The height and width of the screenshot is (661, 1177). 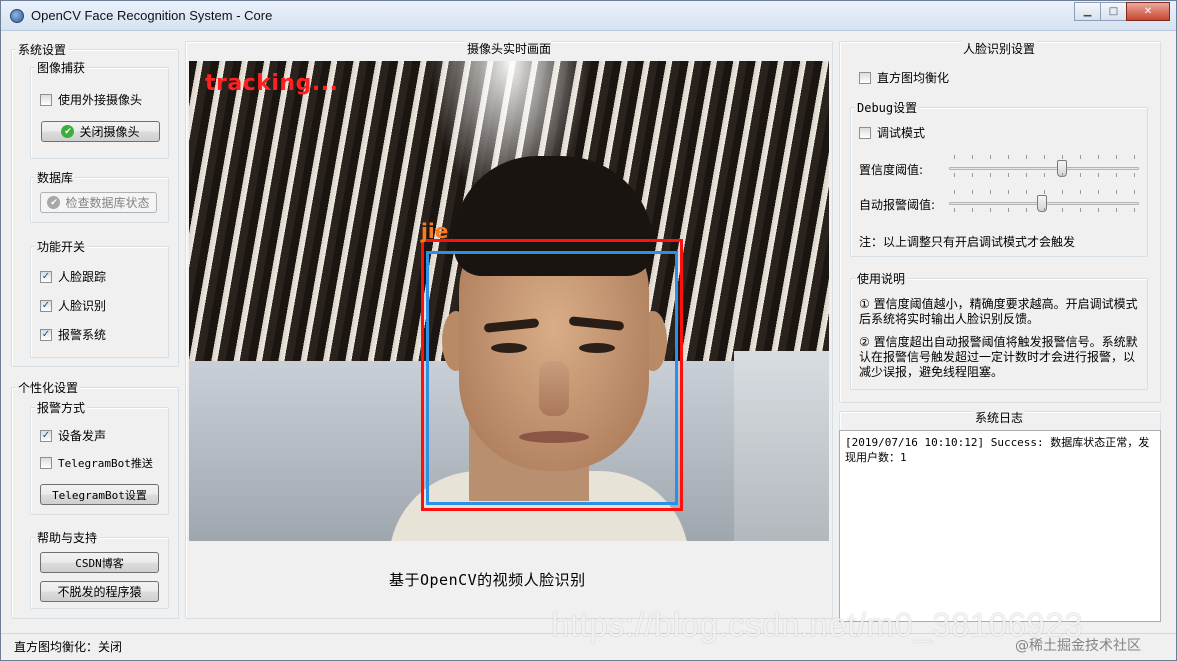 I want to click on recognition-box, so click(x=552, y=378).